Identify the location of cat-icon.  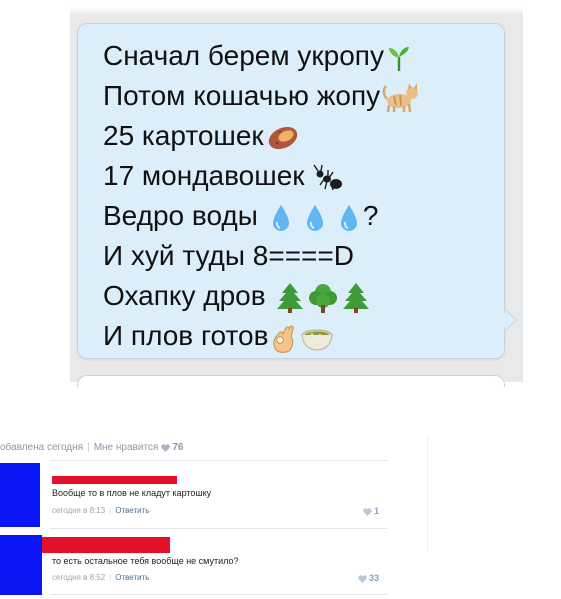
(401, 97).